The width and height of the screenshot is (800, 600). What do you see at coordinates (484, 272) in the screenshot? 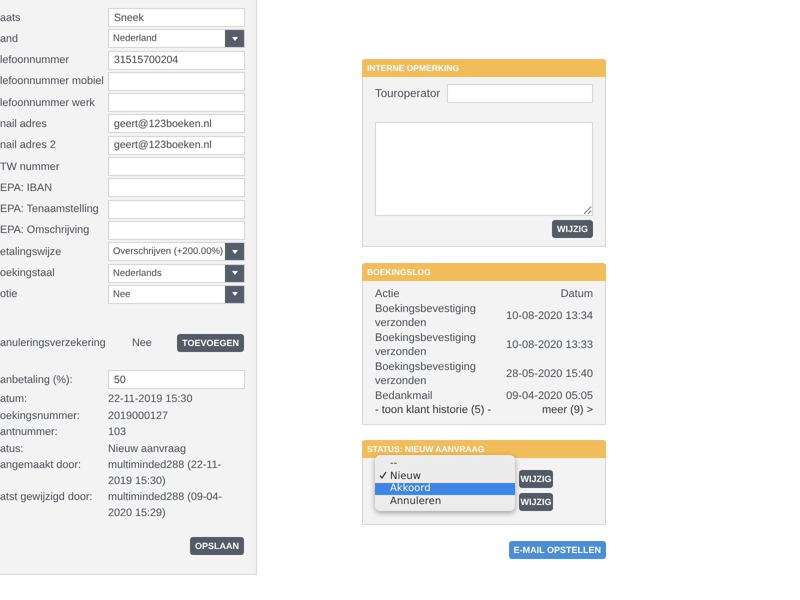
I see `panel-header: BOEKINGSLOG` at bounding box center [484, 272].